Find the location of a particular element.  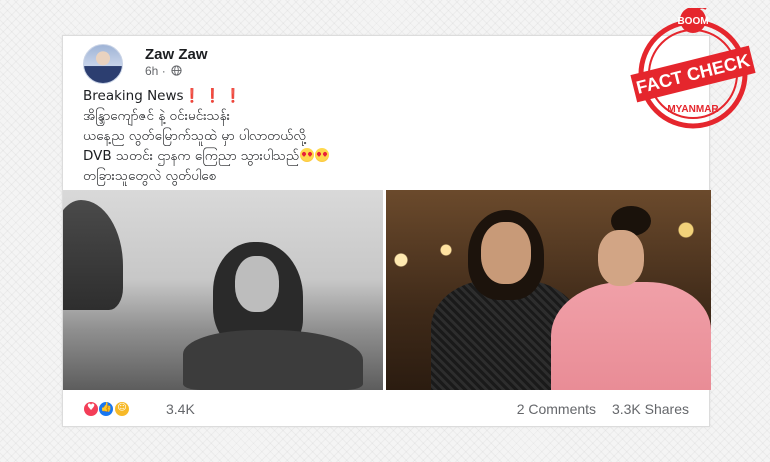

post-text-line-4: DVB သတင်း ဌာနက ကြေညာ သွားပါသည် is located at coordinates (383, 156).